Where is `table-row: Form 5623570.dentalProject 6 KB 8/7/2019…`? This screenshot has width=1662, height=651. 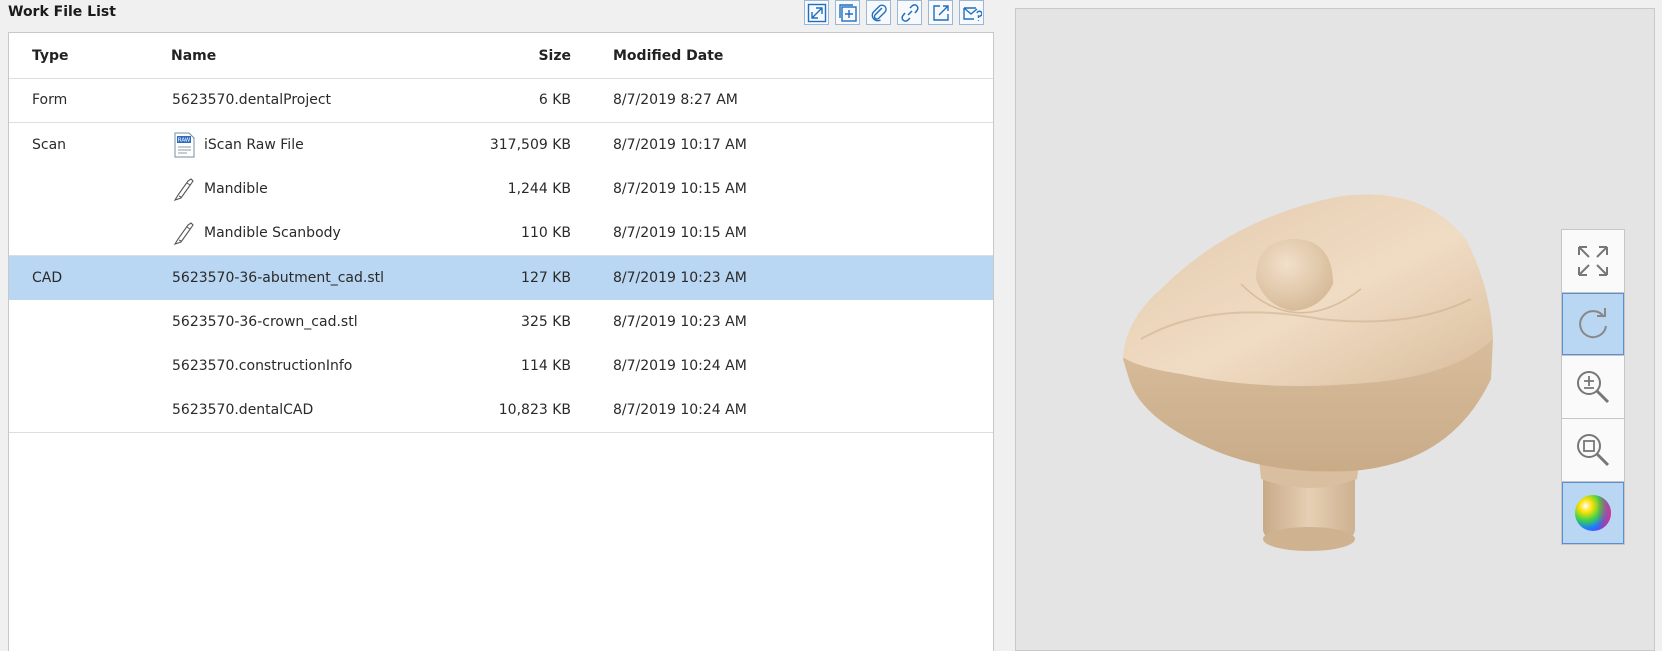
table-row: Form 5623570.dentalProject 6 KB 8/7/2019… is located at coordinates (501, 100).